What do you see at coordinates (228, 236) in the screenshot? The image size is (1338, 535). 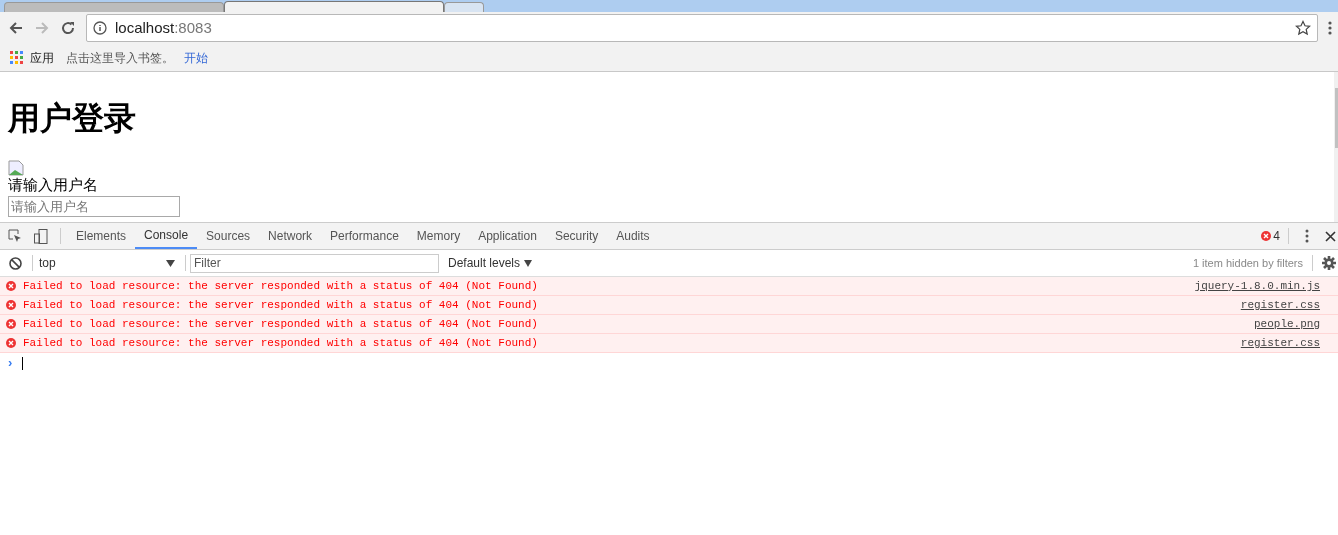 I see `devtools-tab: Sources` at bounding box center [228, 236].